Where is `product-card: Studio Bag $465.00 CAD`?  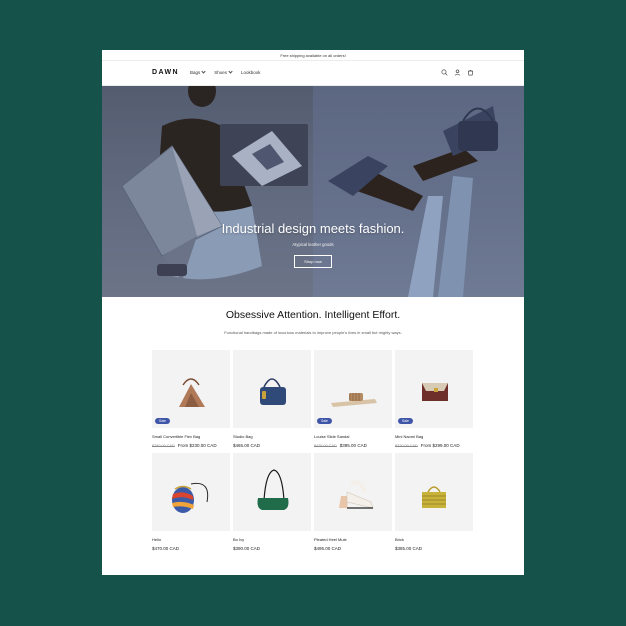 product-card: Studio Bag $465.00 CAD is located at coordinates (272, 399).